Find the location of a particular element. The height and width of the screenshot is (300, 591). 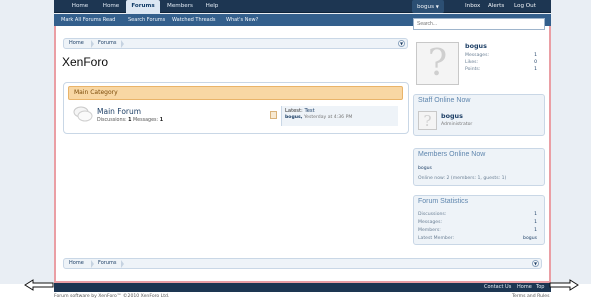

forum-statistics-heading: Forum Statistics is located at coordinates (443, 201).